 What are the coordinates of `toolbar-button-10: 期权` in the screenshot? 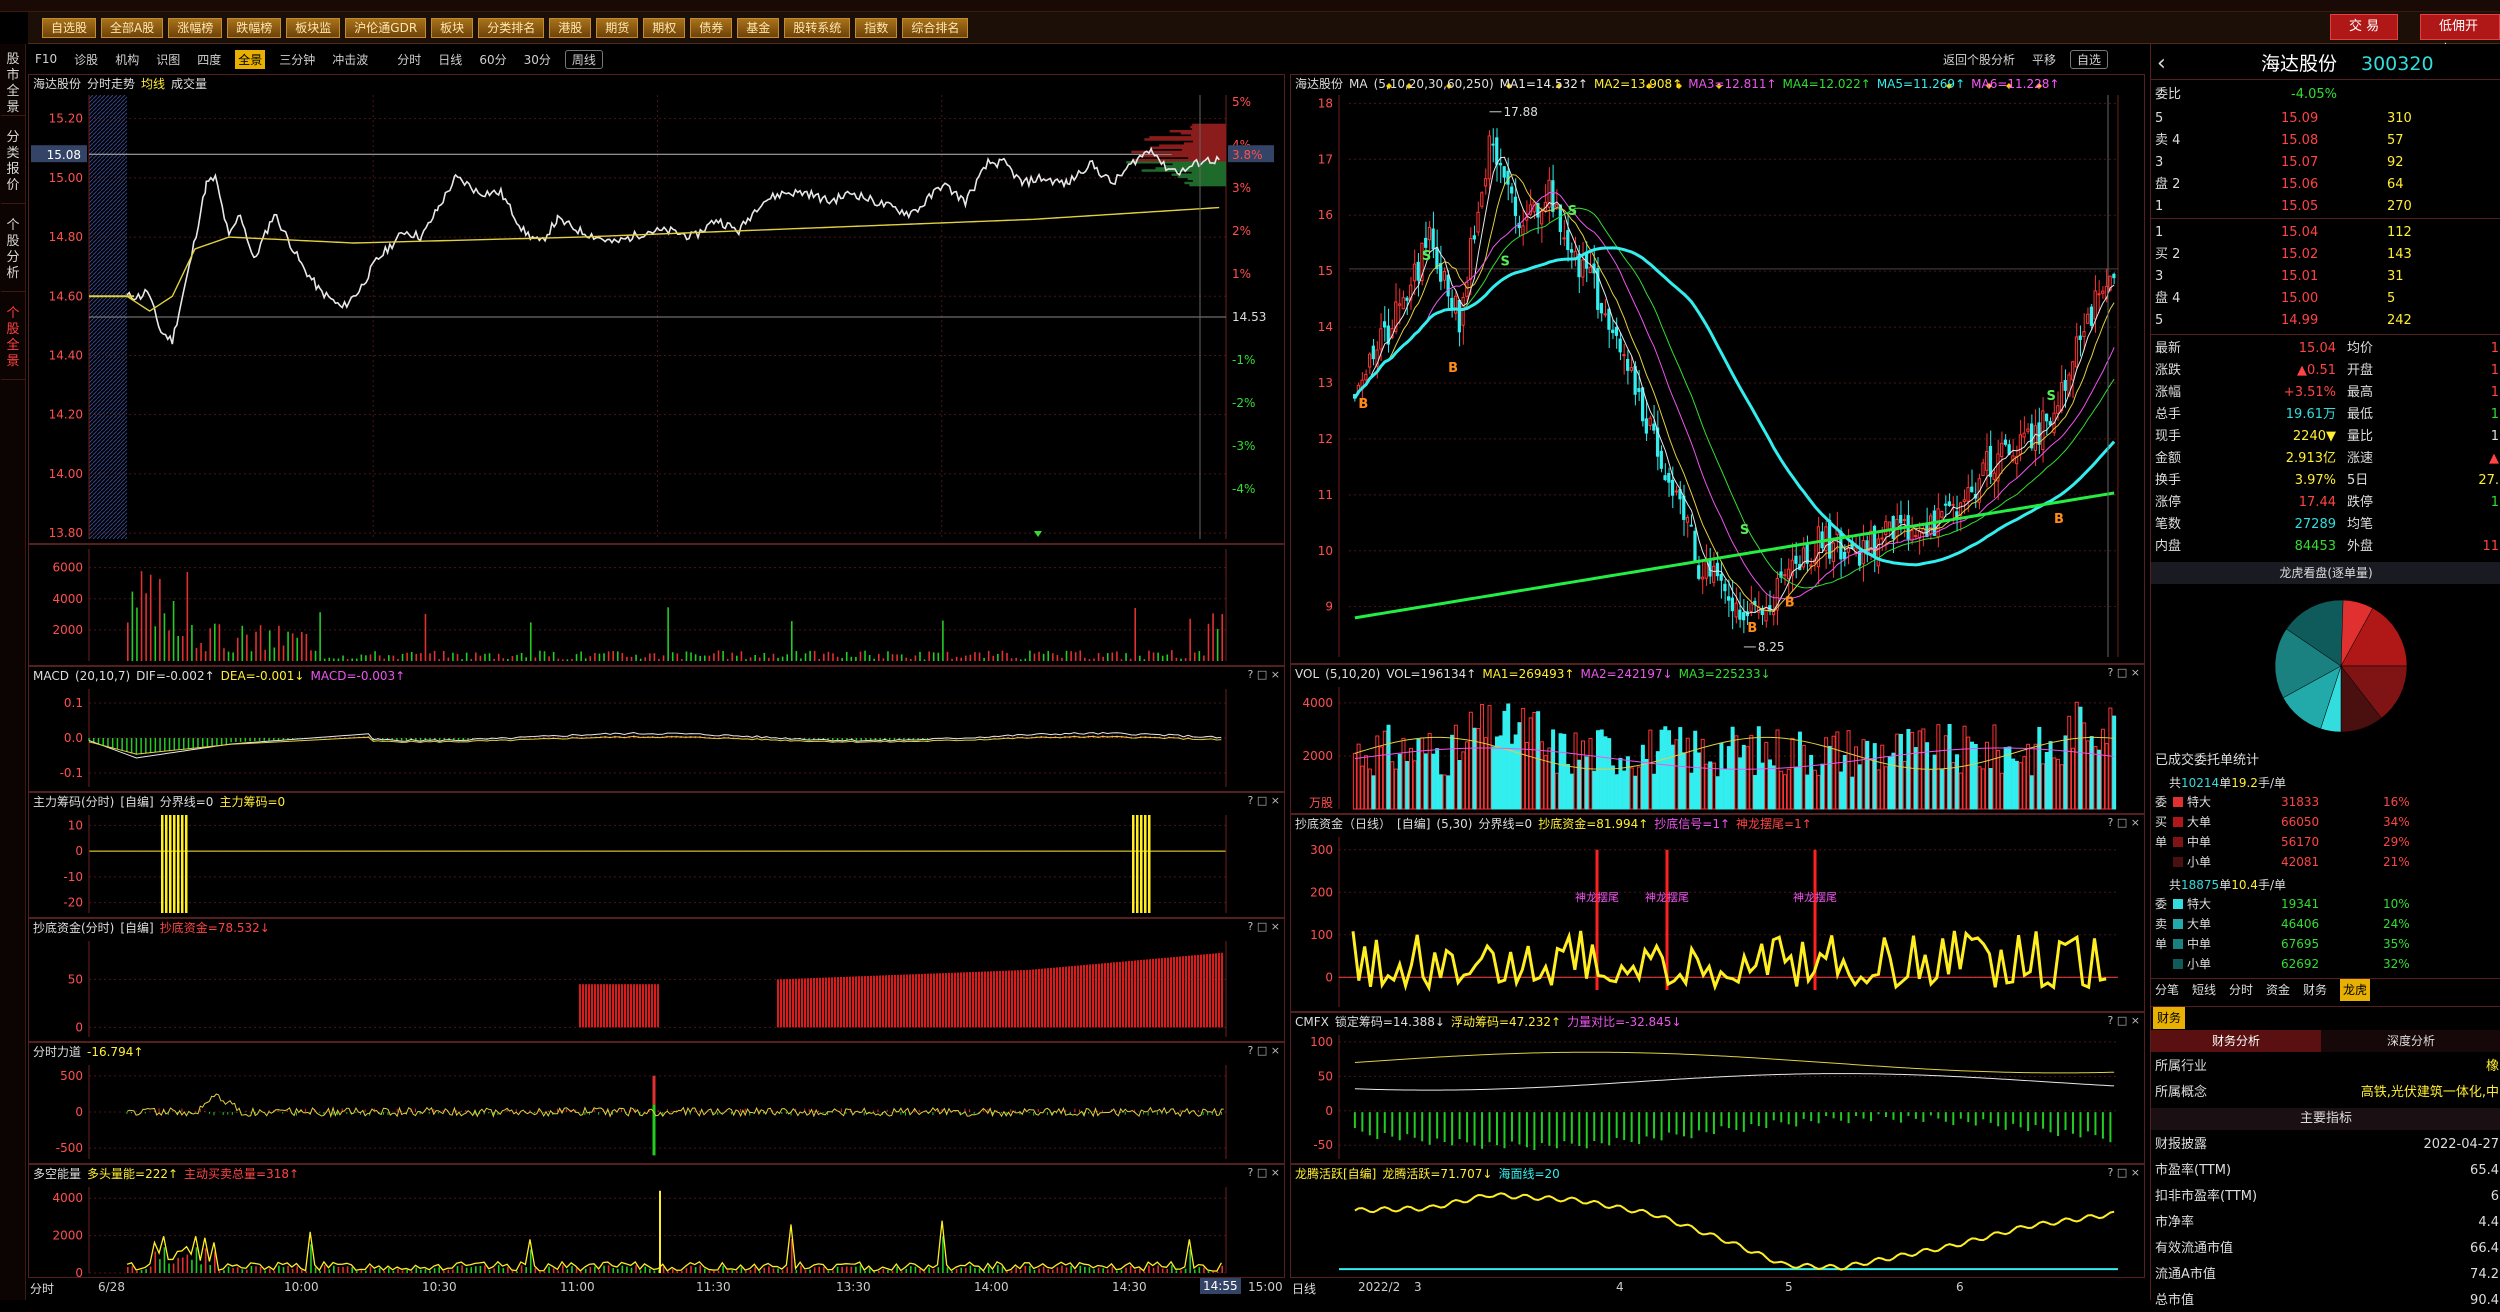 It's located at (664, 27).